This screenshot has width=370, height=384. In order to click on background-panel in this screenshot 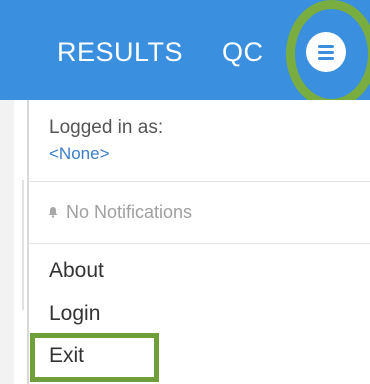, I will do `click(7, 242)`.